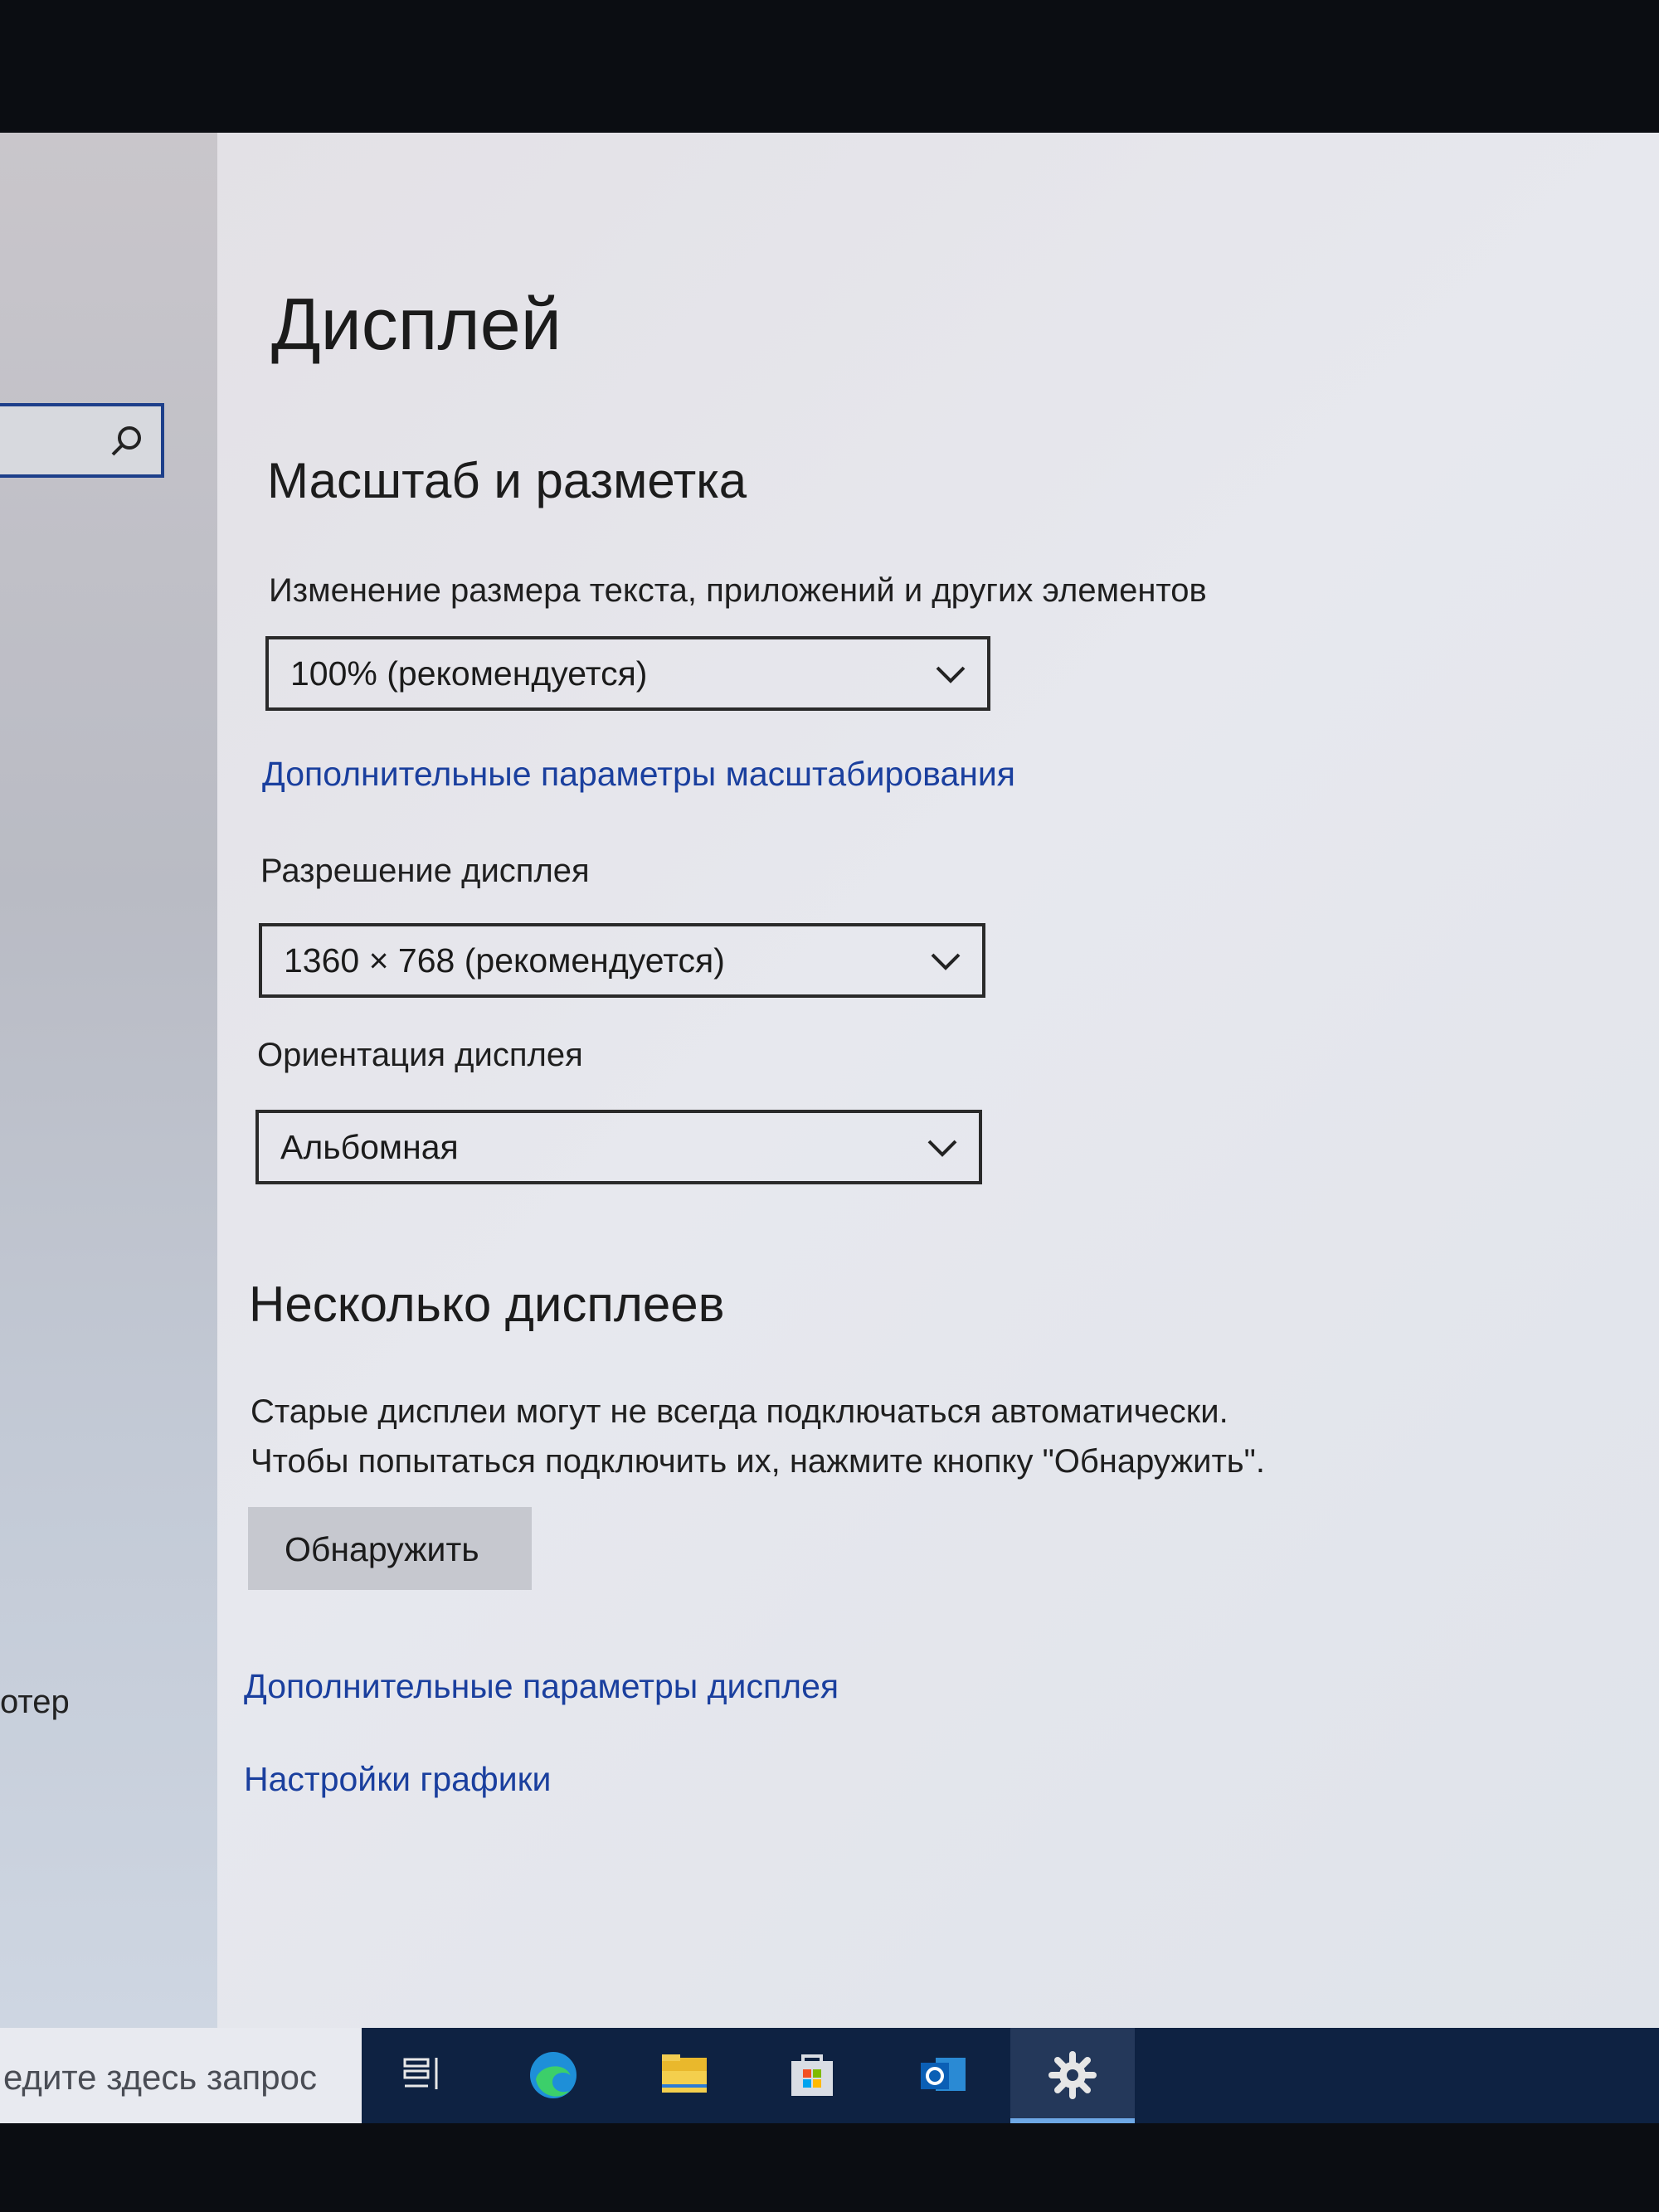 This screenshot has width=1659, height=2212. Describe the element at coordinates (35, 1702) in the screenshot. I see `sidebar-item-computer: отер` at that location.